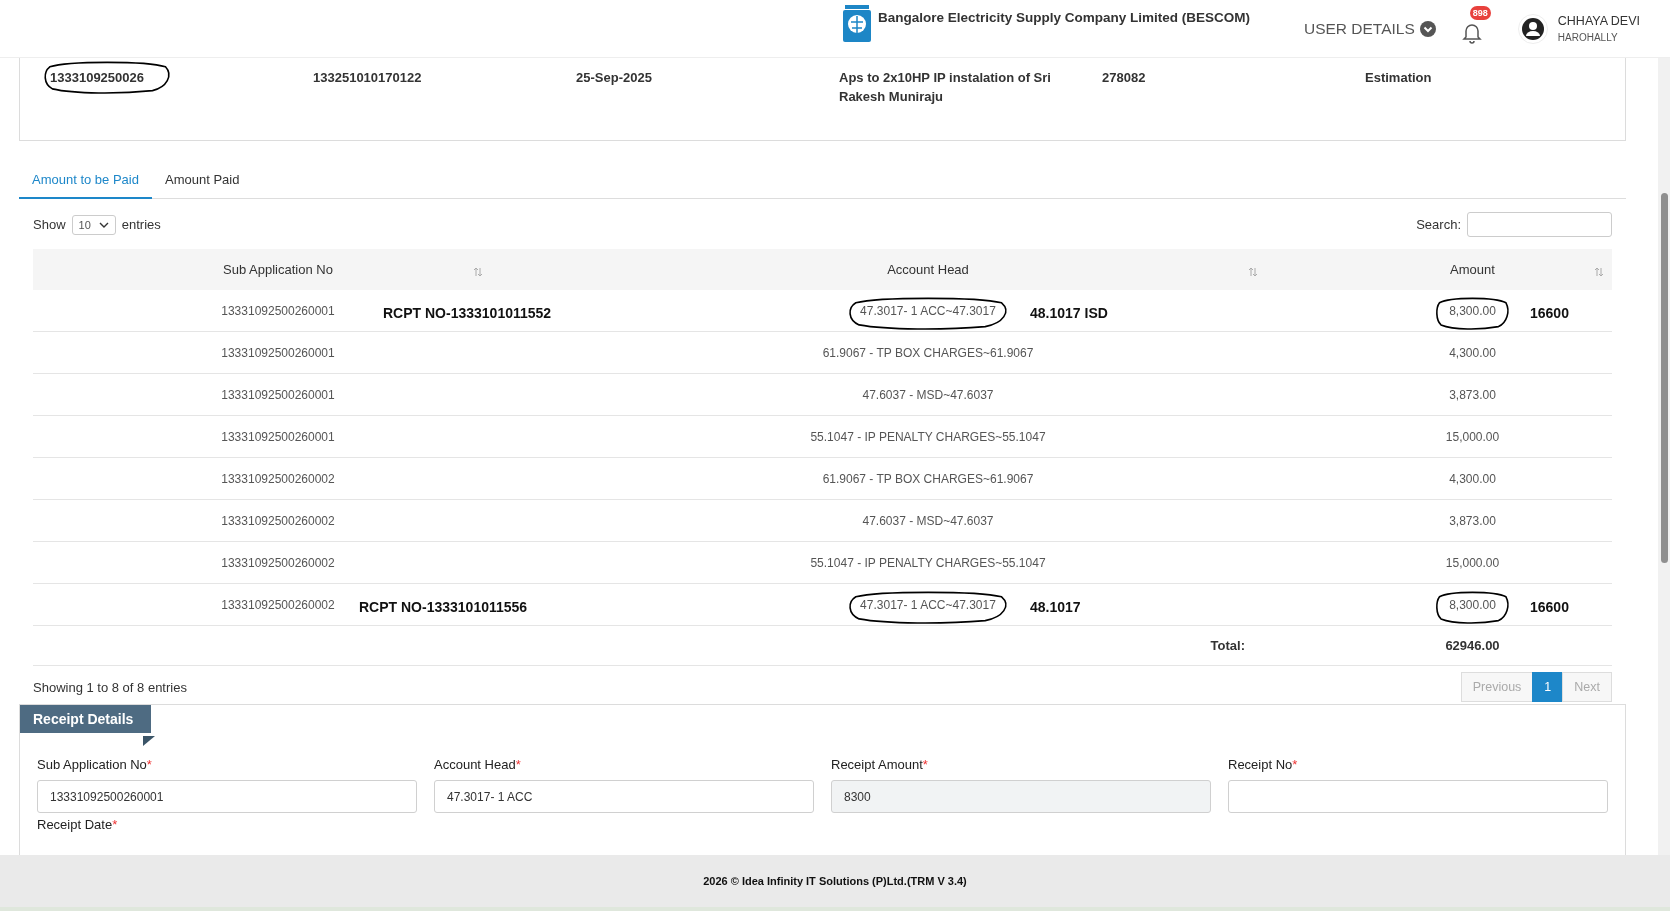 Image resolution: width=1670 pixels, height=911 pixels. Describe the element at coordinates (95, 764) in the screenshot. I see `field-label: Sub Application No*` at that location.